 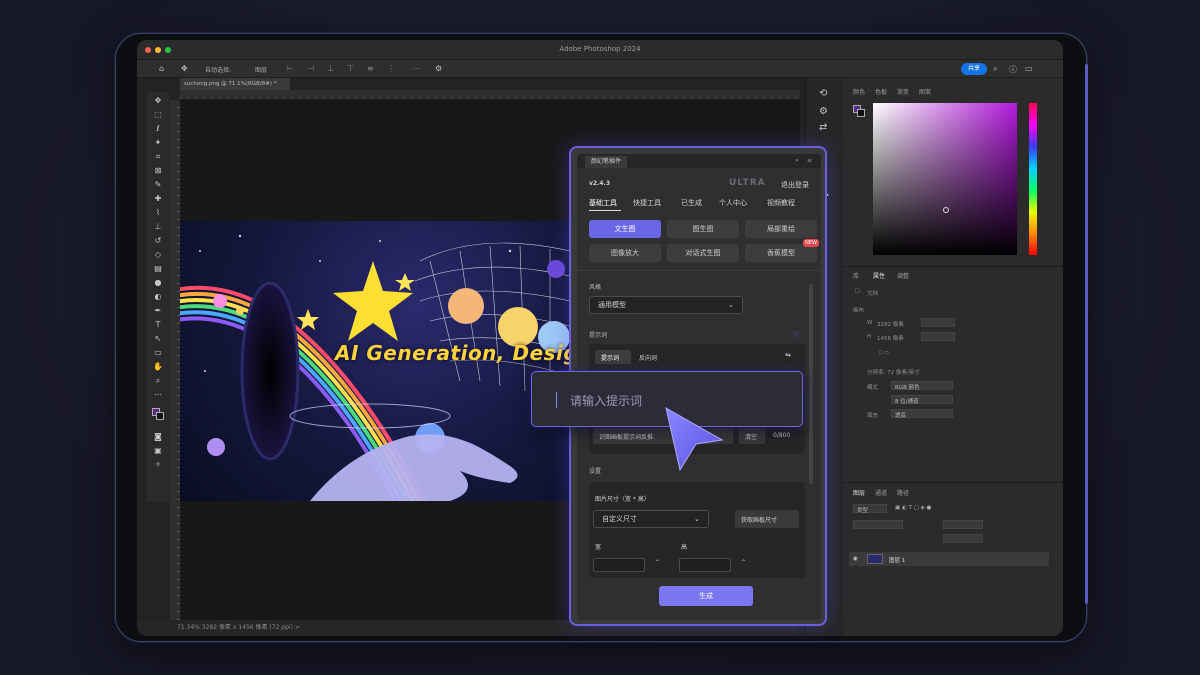 I want to click on layer-select: 图层, so click(x=261, y=69).